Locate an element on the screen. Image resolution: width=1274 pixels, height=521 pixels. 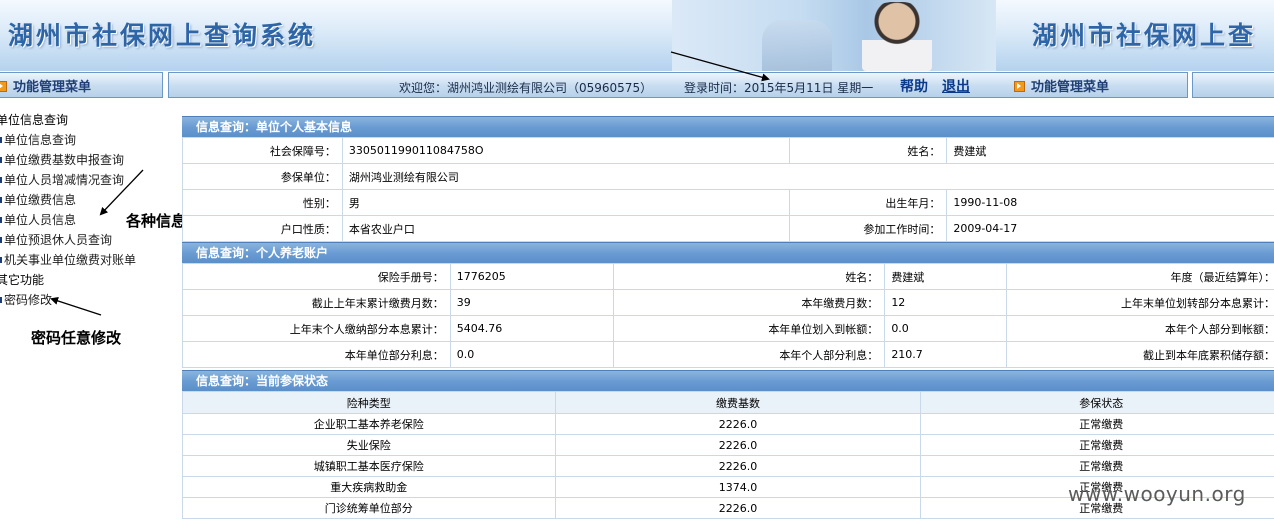
sidebar-group-other: 其它功能 is located at coordinates (22, 280).